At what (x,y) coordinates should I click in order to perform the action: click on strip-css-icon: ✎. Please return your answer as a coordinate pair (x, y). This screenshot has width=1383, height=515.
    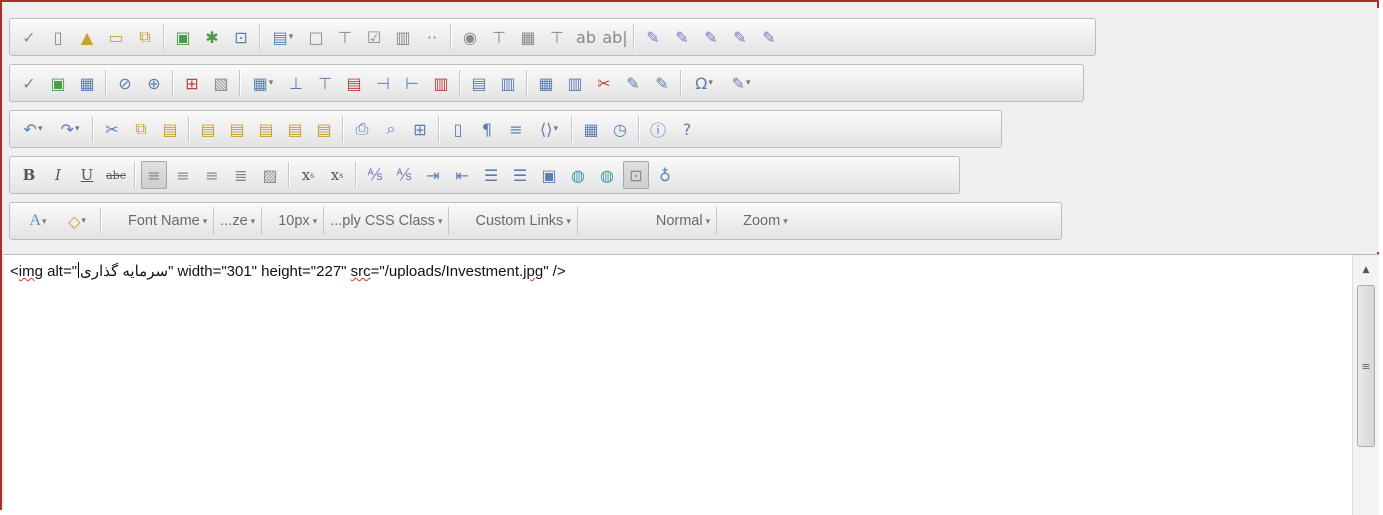
    Looking at the image, I should click on (740, 37).